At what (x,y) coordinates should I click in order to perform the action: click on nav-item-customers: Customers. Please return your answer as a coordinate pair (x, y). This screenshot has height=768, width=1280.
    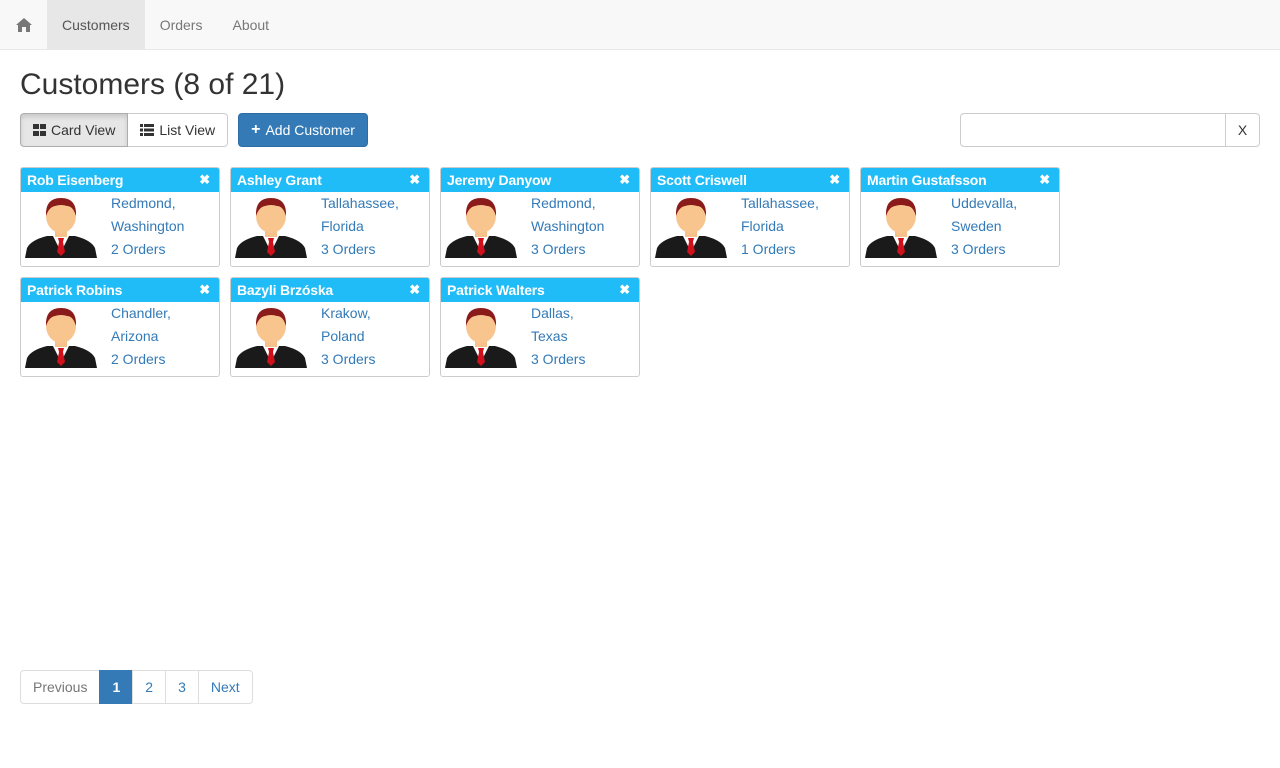
    Looking at the image, I should click on (96, 24).